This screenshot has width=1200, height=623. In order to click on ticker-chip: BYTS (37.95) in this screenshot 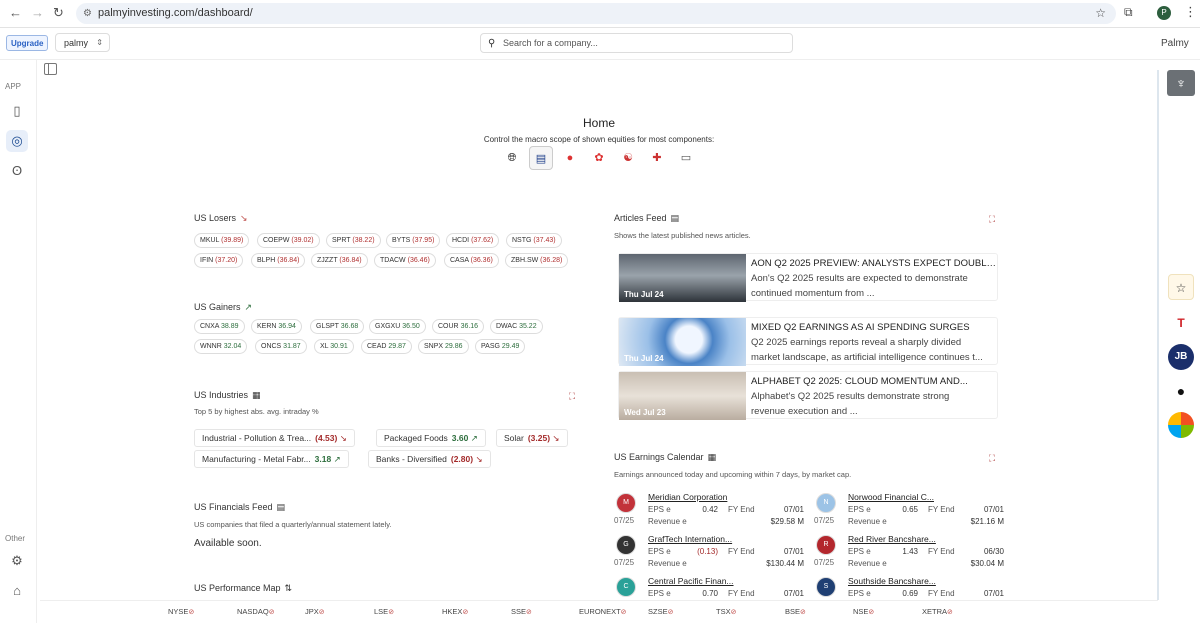, I will do `click(413, 240)`.